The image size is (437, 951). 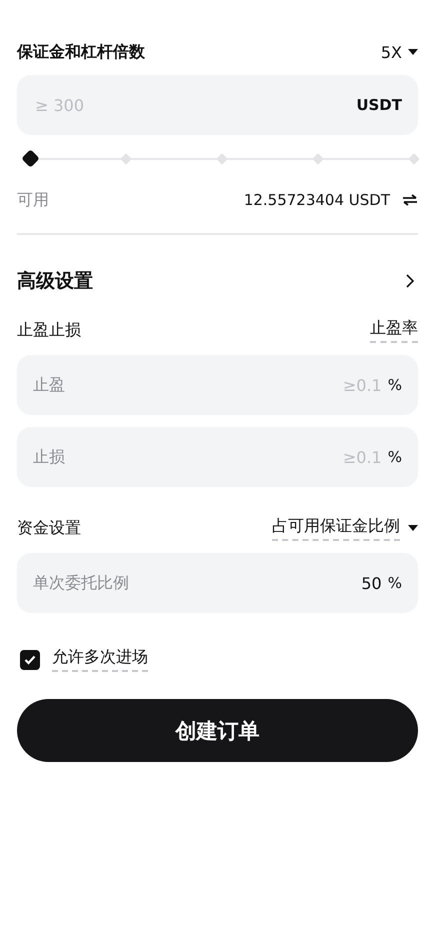 I want to click on ratio-input-field: 单次委托比例 50 %, so click(x=217, y=583).